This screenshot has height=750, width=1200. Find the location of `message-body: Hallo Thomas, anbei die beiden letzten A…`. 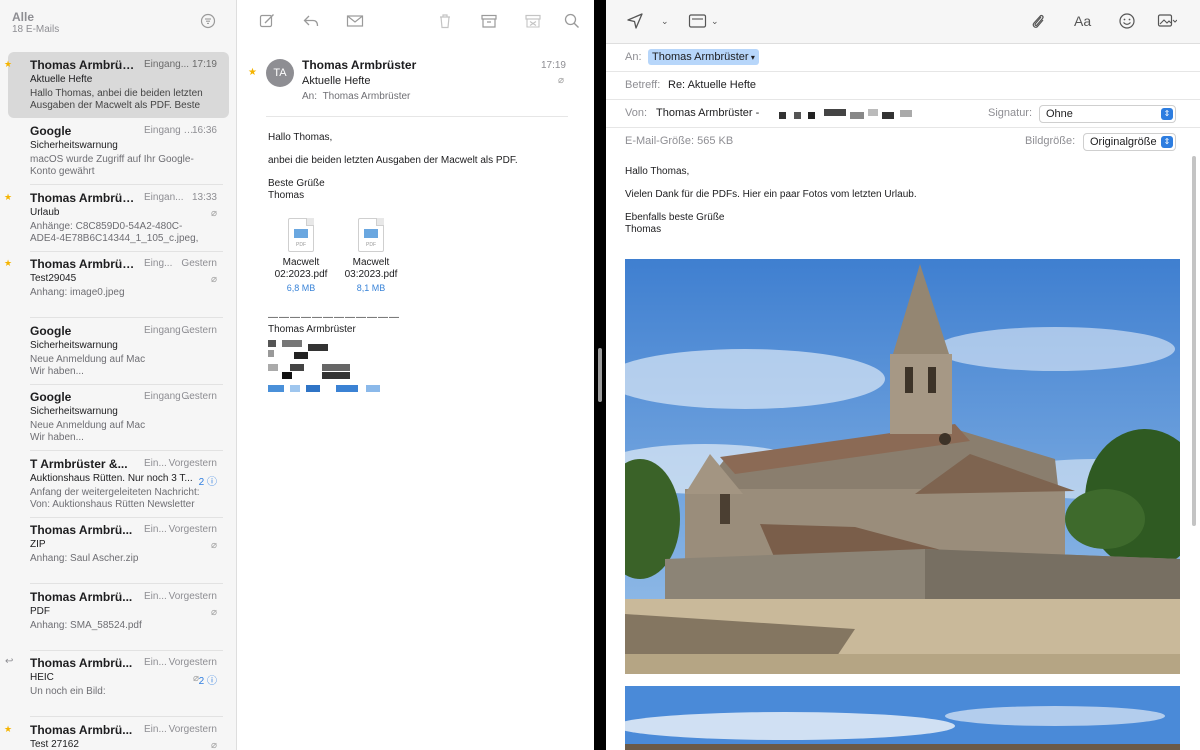

message-body: Hallo Thomas, anbei die beiden letzten A… is located at coordinates (418, 167).